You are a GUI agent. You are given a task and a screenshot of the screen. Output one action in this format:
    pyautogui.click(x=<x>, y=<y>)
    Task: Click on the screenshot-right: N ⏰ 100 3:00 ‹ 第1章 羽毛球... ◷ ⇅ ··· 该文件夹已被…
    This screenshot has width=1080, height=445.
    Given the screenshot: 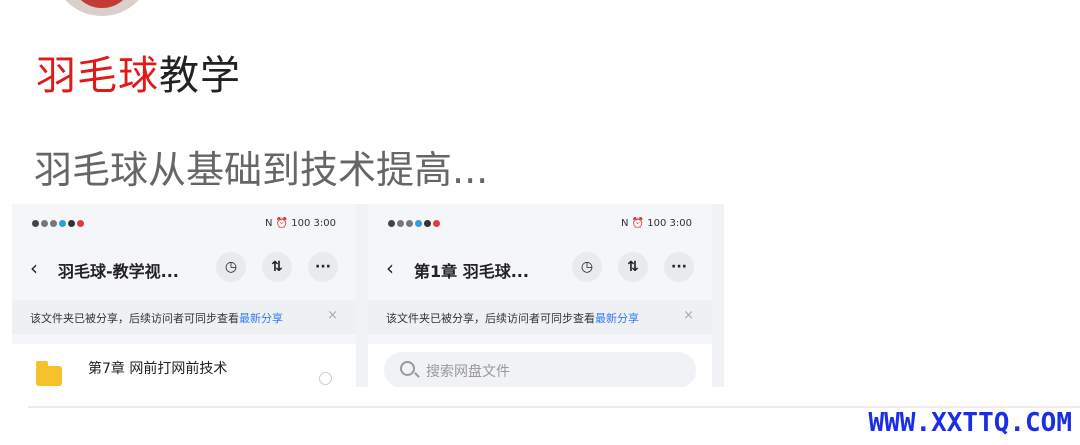 What is the action you would take?
    pyautogui.click(x=540, y=295)
    